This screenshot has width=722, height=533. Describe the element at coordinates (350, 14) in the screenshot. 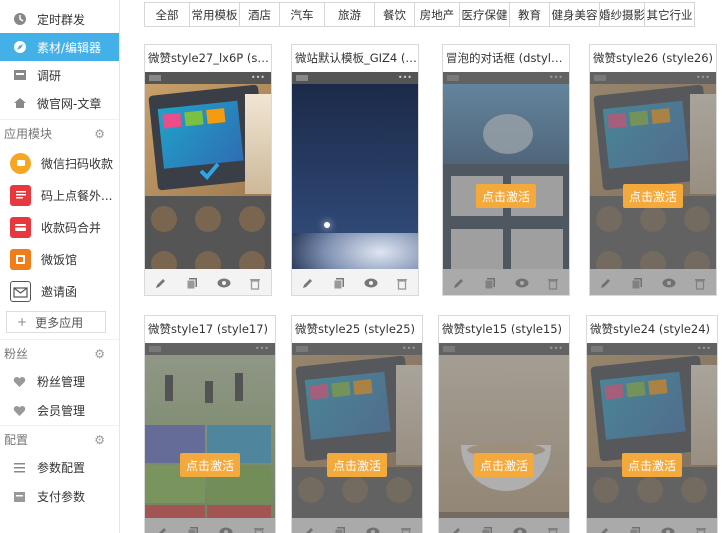

I see `tab-4: 旅游` at that location.